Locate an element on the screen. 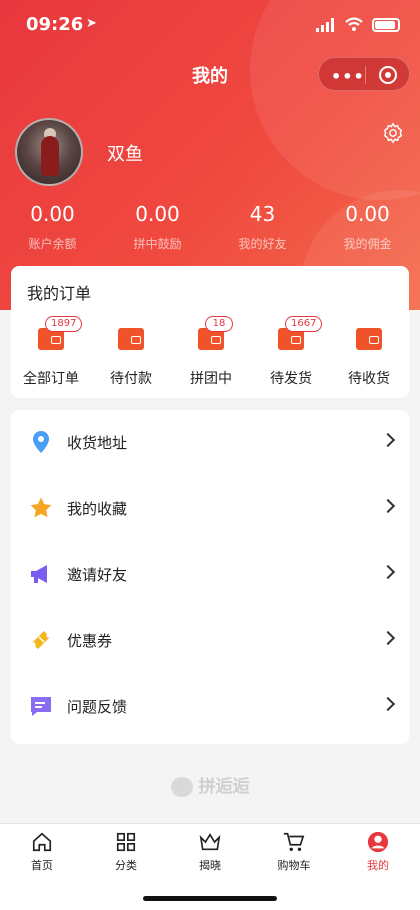 Image resolution: width=420 pixels, height=910 pixels. user-icon is located at coordinates (378, 842).